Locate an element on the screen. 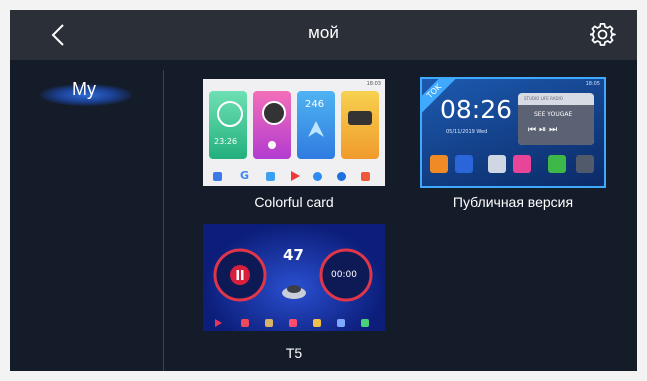 This screenshot has width=647, height=381. preview-card-pink is located at coordinates (272, 125).